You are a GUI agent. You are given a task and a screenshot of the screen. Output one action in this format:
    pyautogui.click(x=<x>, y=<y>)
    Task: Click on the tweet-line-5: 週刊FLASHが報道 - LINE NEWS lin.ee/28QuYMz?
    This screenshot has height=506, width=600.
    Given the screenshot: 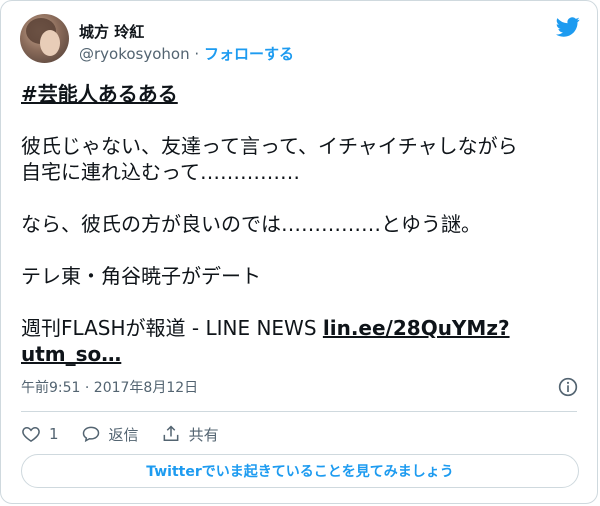 What is the action you would take?
    pyautogui.click(x=301, y=328)
    